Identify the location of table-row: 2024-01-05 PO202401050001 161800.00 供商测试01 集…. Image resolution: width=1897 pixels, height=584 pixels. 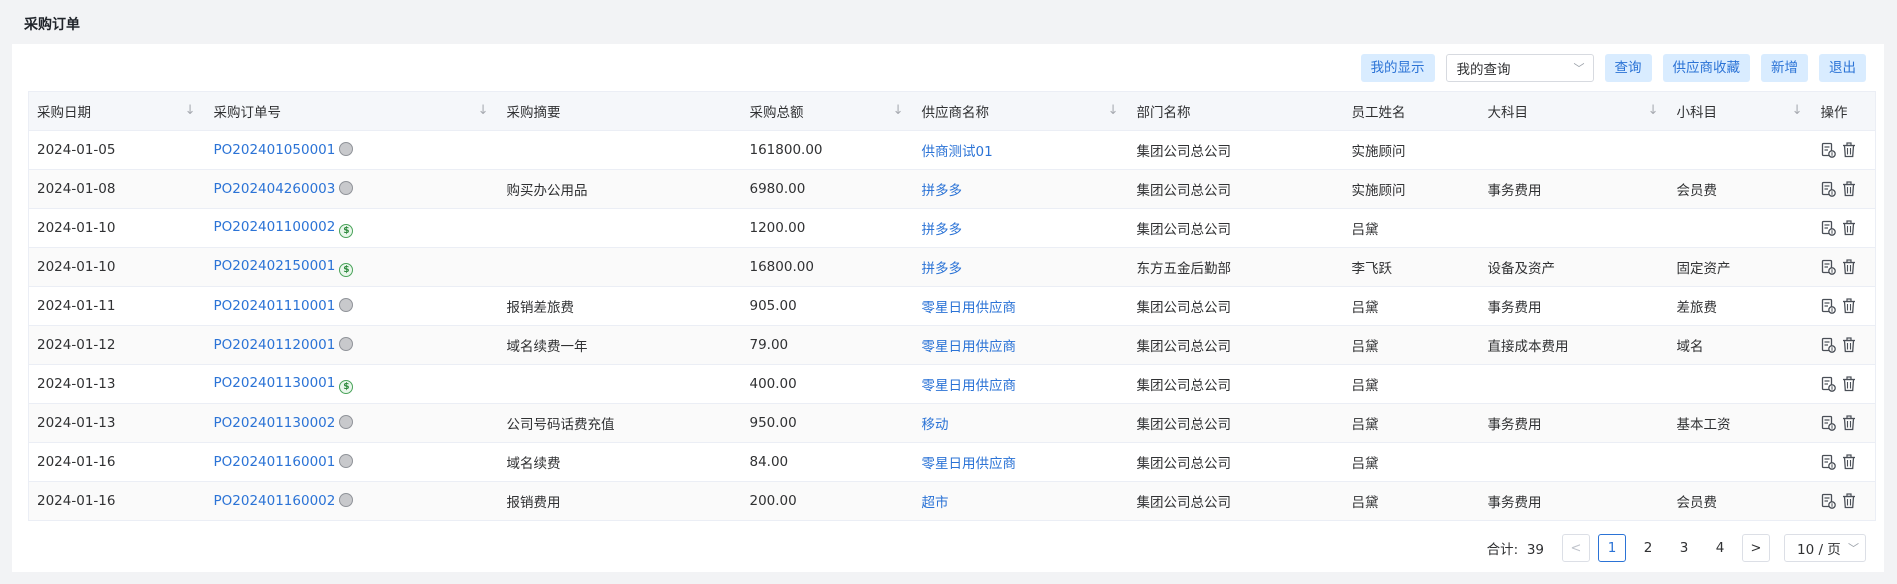
(952, 150).